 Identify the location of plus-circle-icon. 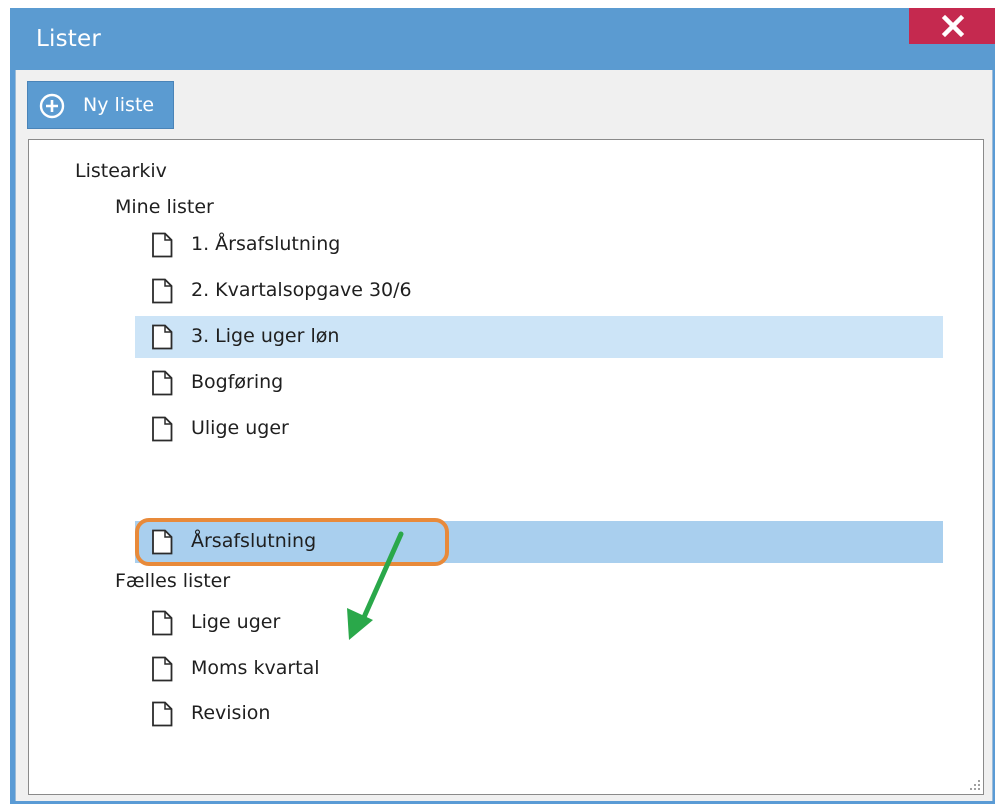
(52, 106).